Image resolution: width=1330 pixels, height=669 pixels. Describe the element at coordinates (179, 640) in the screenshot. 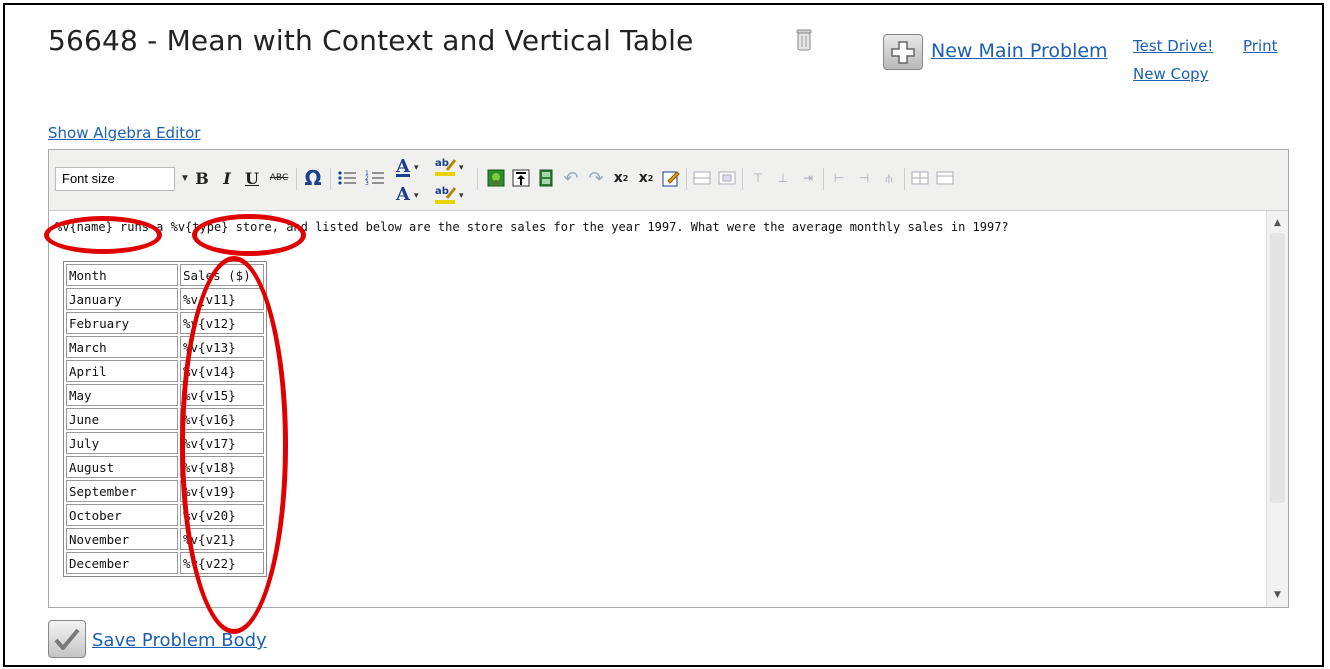

I see `save-problem-body-link: Save Problem Body` at that location.